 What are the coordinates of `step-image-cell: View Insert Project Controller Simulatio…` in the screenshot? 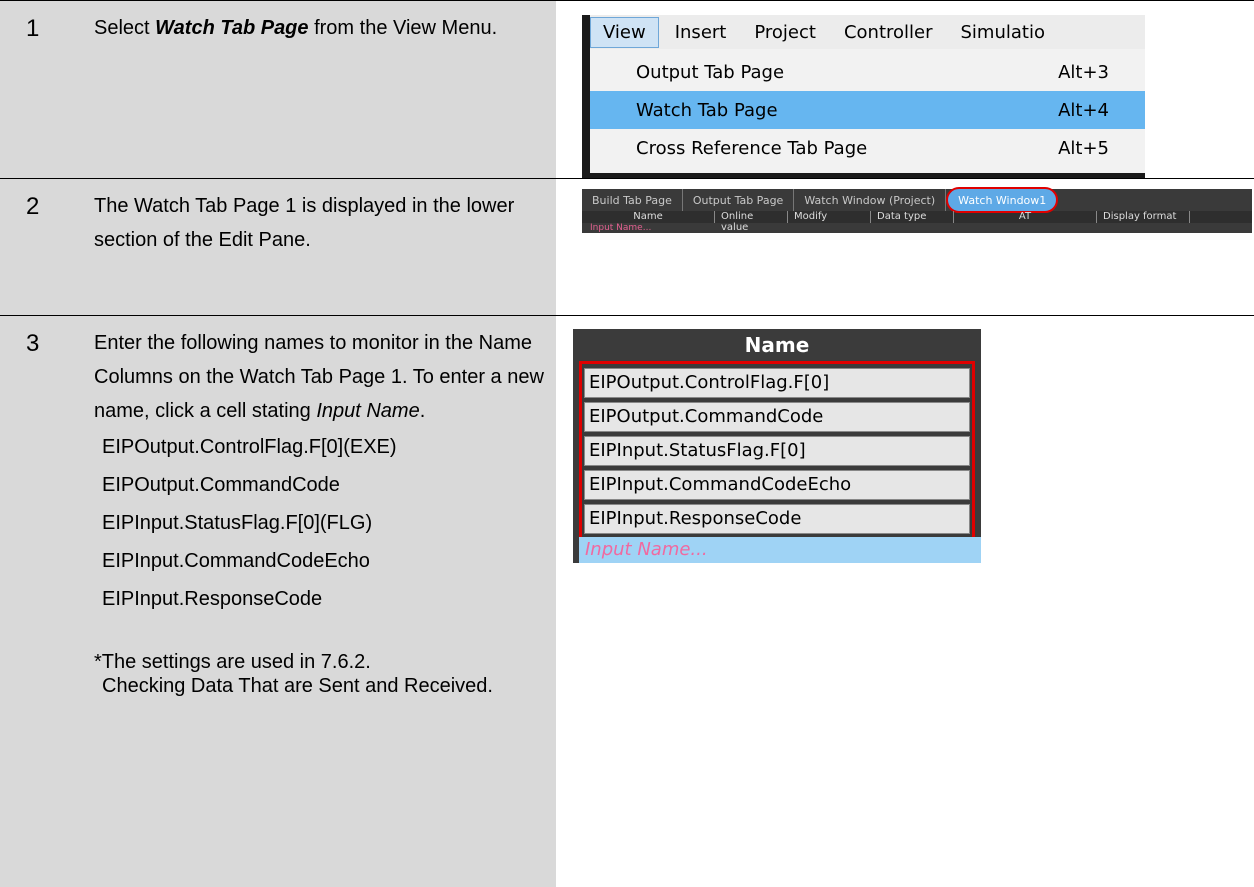 It's located at (905, 91).